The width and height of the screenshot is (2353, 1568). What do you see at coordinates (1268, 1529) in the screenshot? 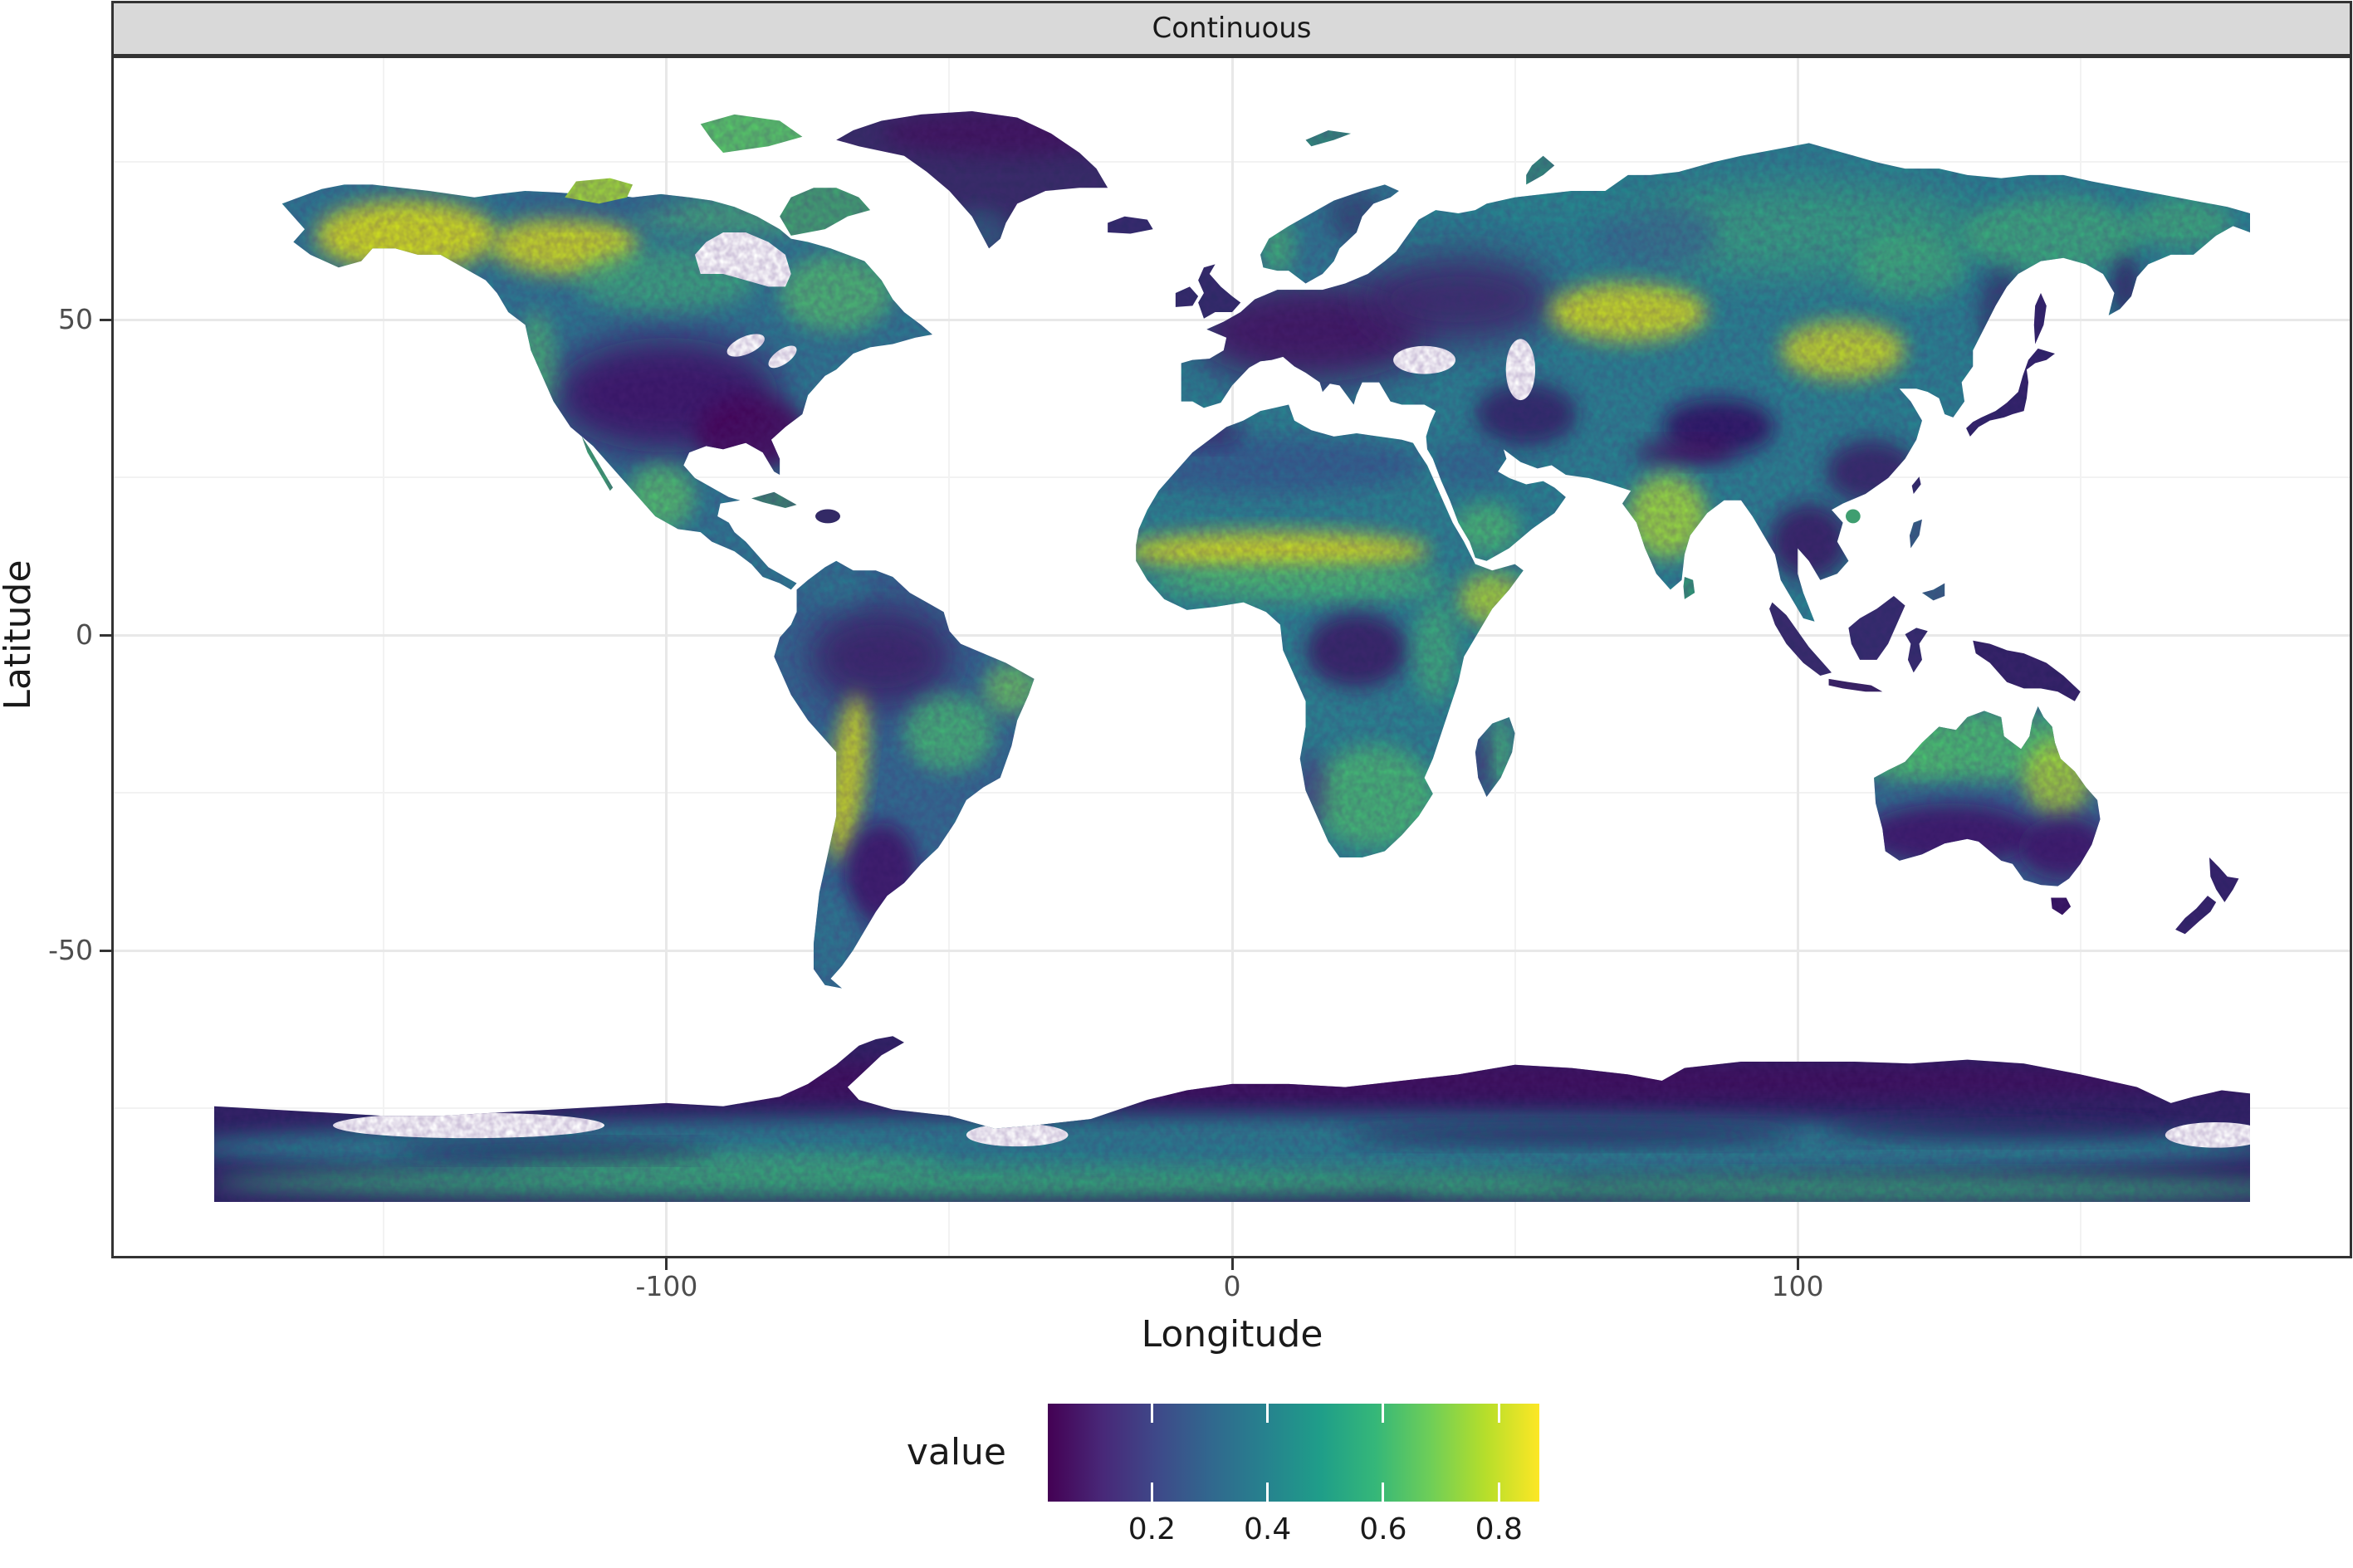
I see `legend-tick-label: 0.4` at bounding box center [1268, 1529].